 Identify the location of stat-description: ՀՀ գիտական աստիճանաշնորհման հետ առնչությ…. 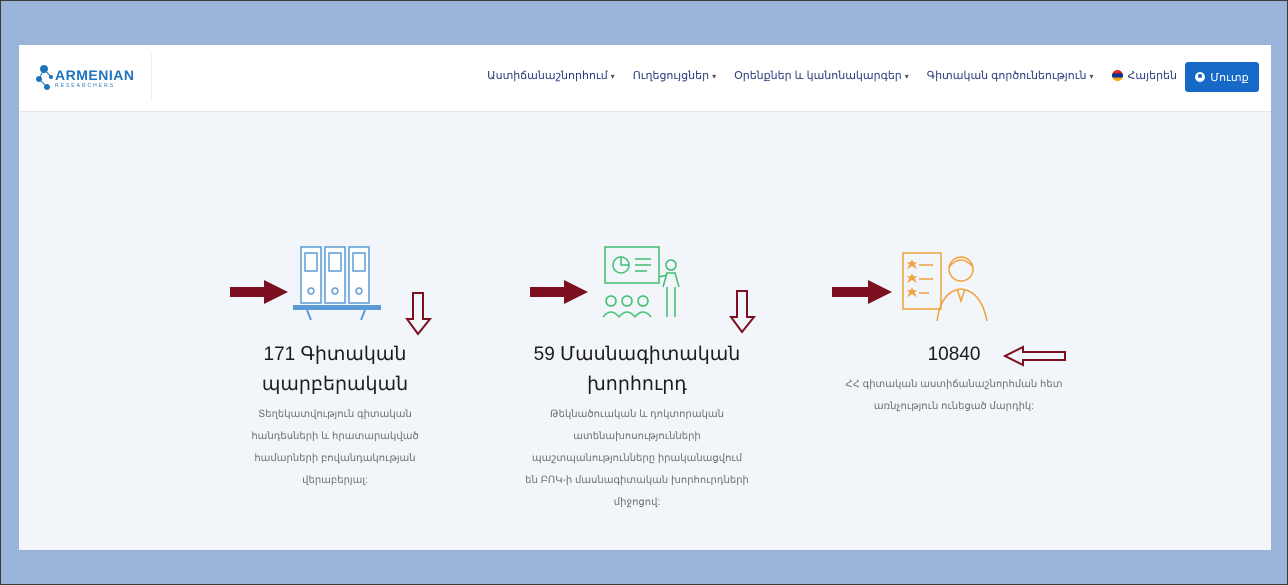
(954, 395).